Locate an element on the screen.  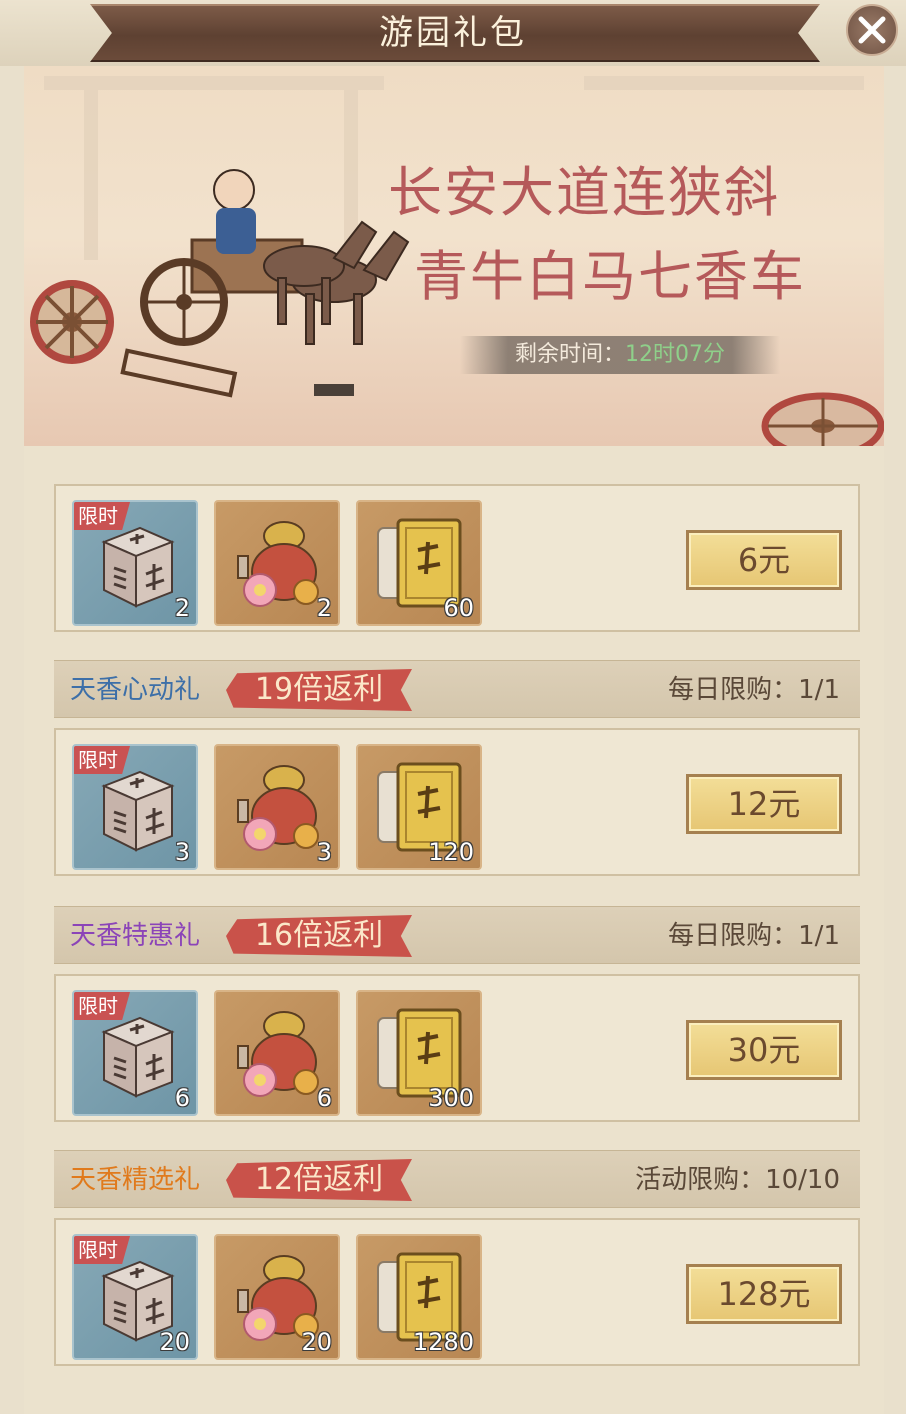
close-icon is located at coordinates (872, 30).